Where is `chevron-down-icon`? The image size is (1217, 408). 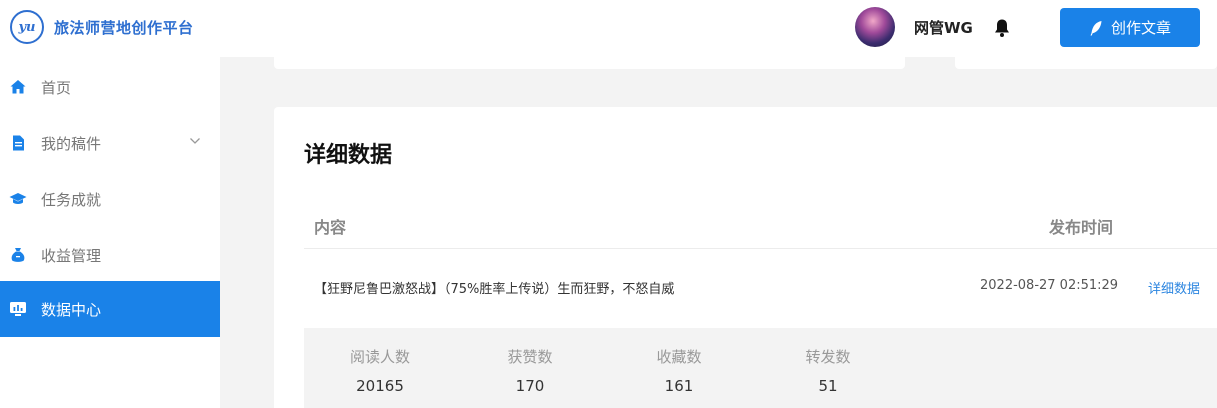
chevron-down-icon is located at coordinates (195, 141).